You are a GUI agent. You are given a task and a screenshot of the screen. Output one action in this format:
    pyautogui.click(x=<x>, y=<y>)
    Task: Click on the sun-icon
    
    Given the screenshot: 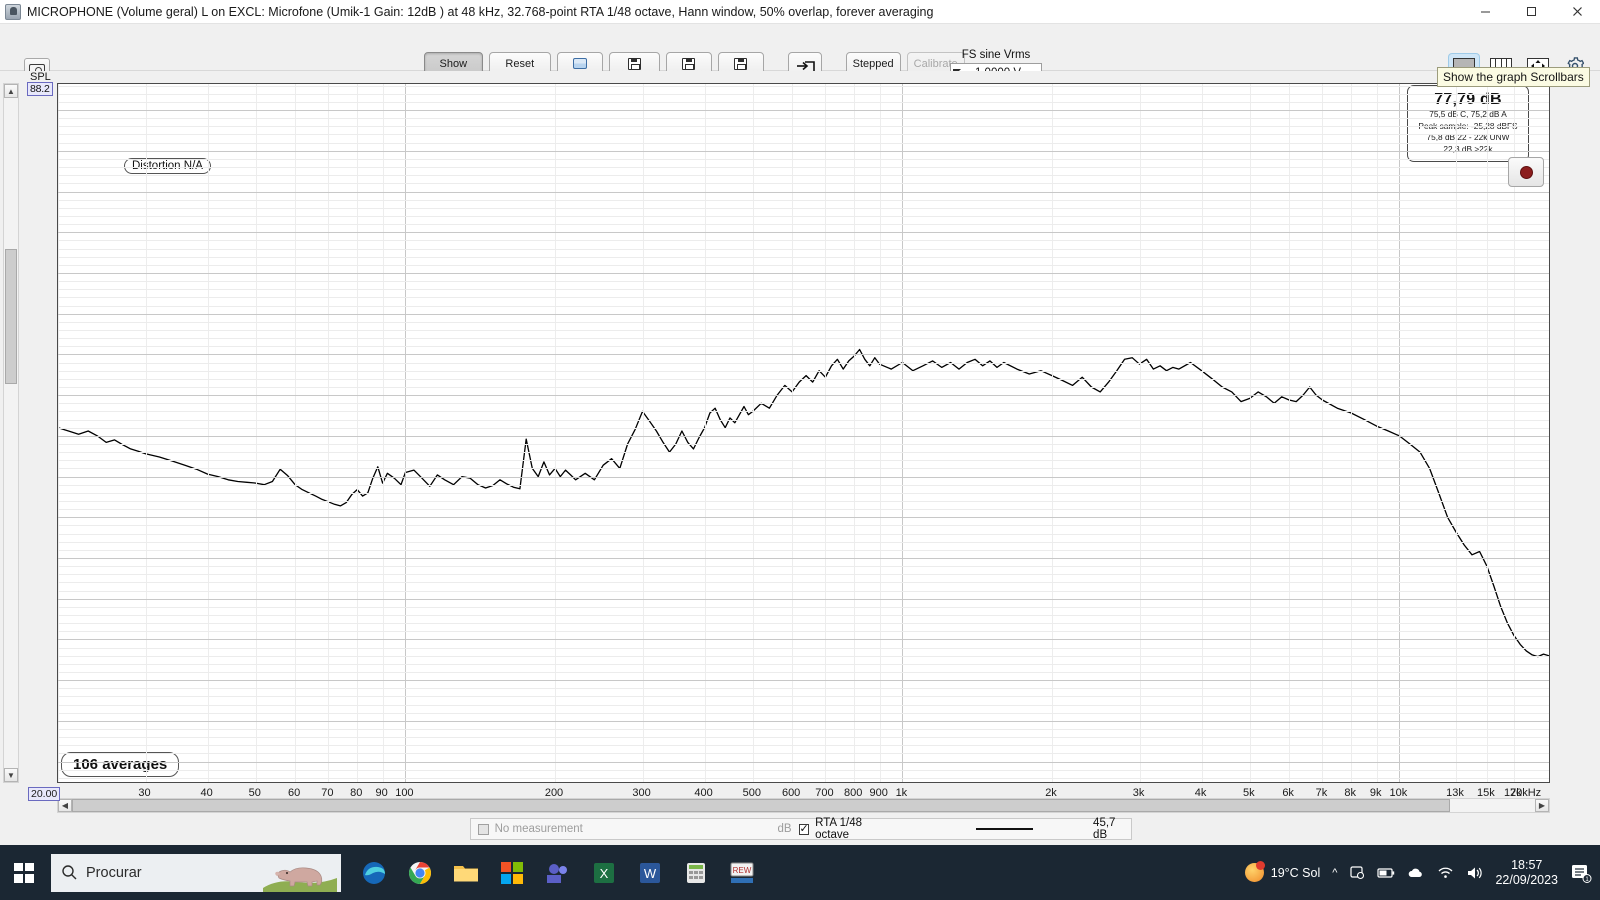 What is the action you would take?
    pyautogui.click(x=1254, y=871)
    